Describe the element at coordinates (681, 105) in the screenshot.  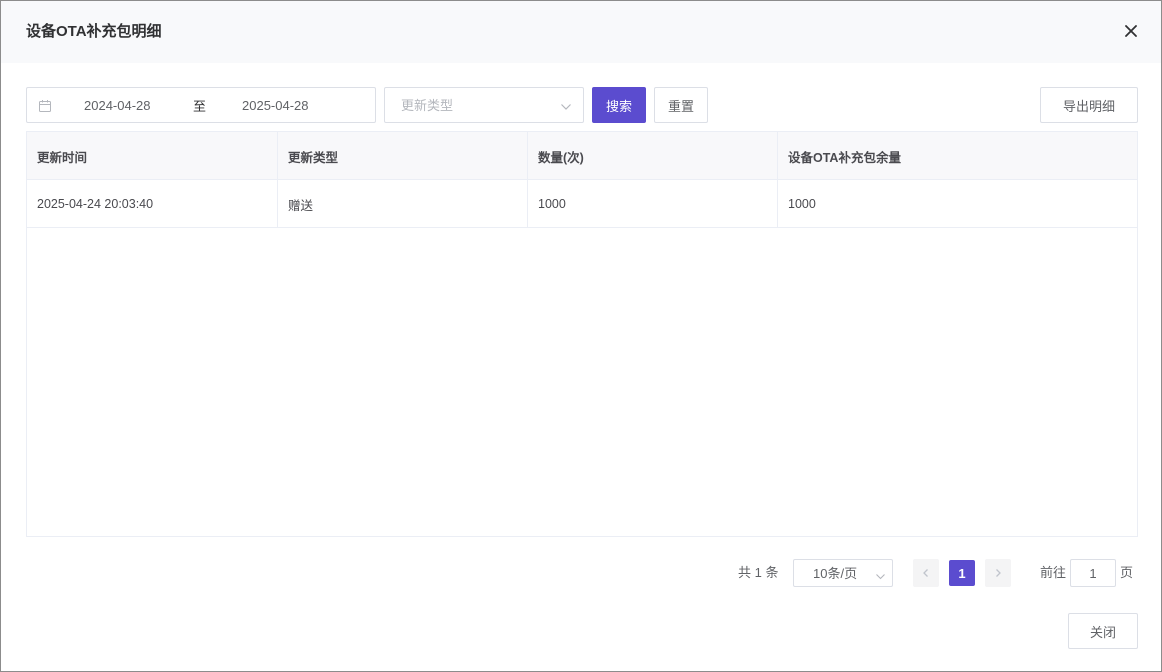
I see `reset-button: 重置` at that location.